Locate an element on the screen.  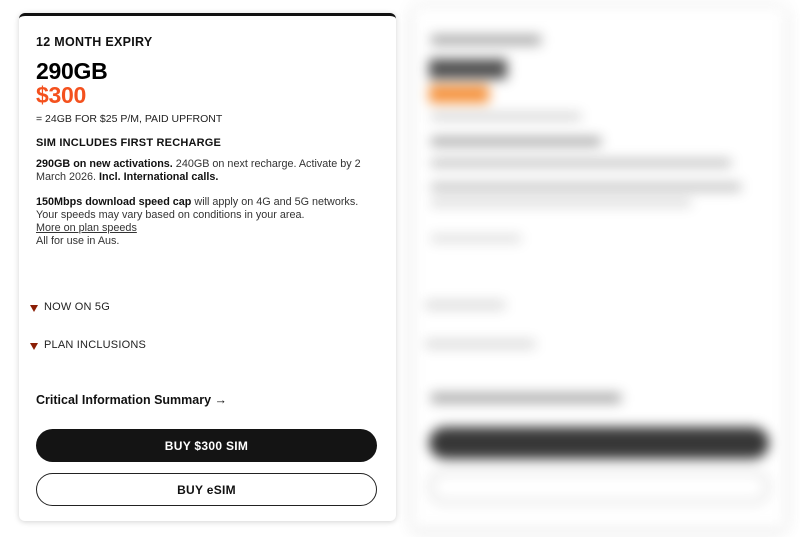
international-bold: Incl. International calls. is located at coordinates (159, 177).